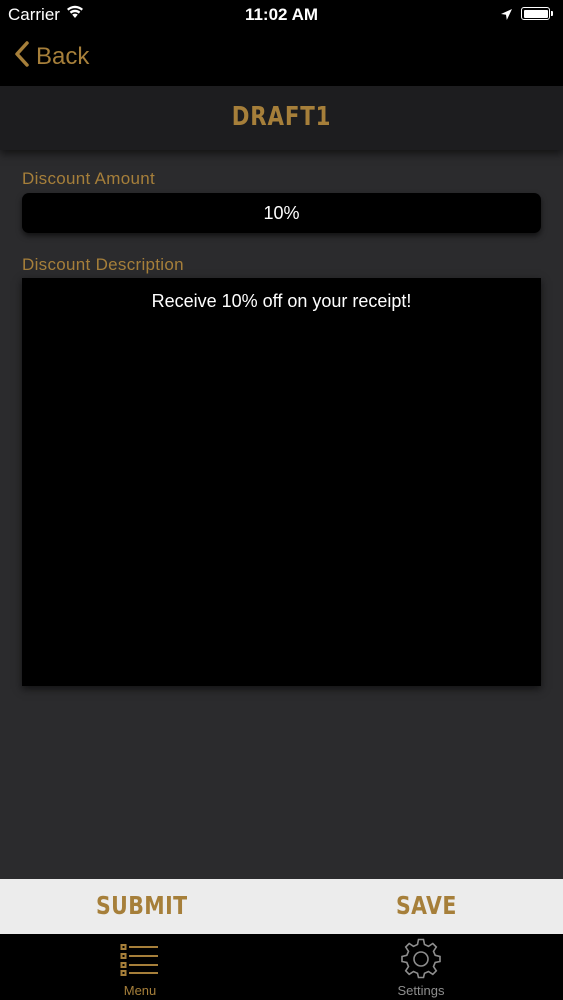 This screenshot has width=563, height=1000. I want to click on list-icon, so click(140, 961).